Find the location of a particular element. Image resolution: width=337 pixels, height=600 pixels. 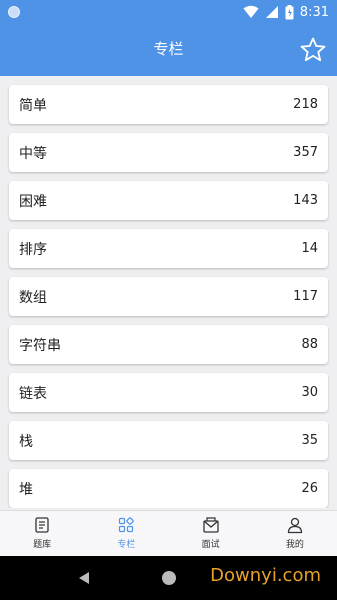

system-nav-bar: Downyi.com is located at coordinates (168, 578).